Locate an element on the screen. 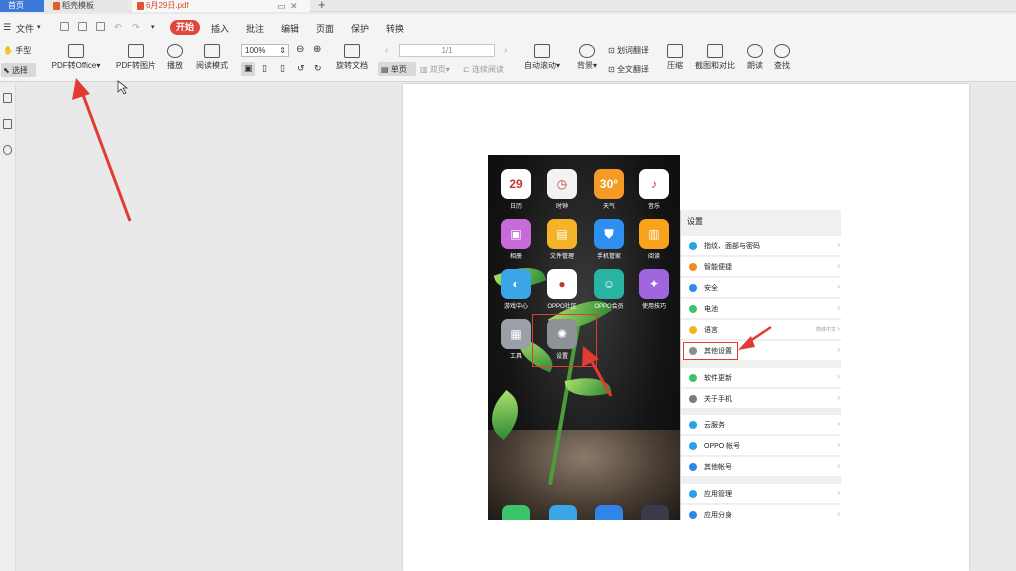 The width and height of the screenshot is (1016, 571). pdf-to-office-dropdown-icon: ▾ is located at coordinates (98, 65).